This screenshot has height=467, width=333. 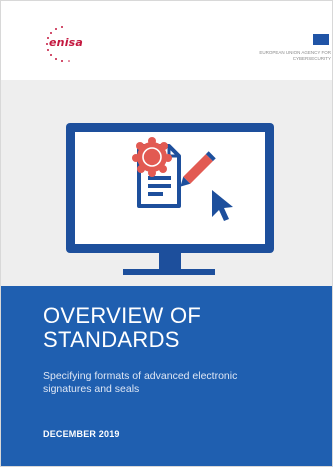 What do you see at coordinates (295, 55) in the screenshot?
I see `agency-name: EUROPEAN UNION AGENCY FOR CYBERSECURITY` at bounding box center [295, 55].